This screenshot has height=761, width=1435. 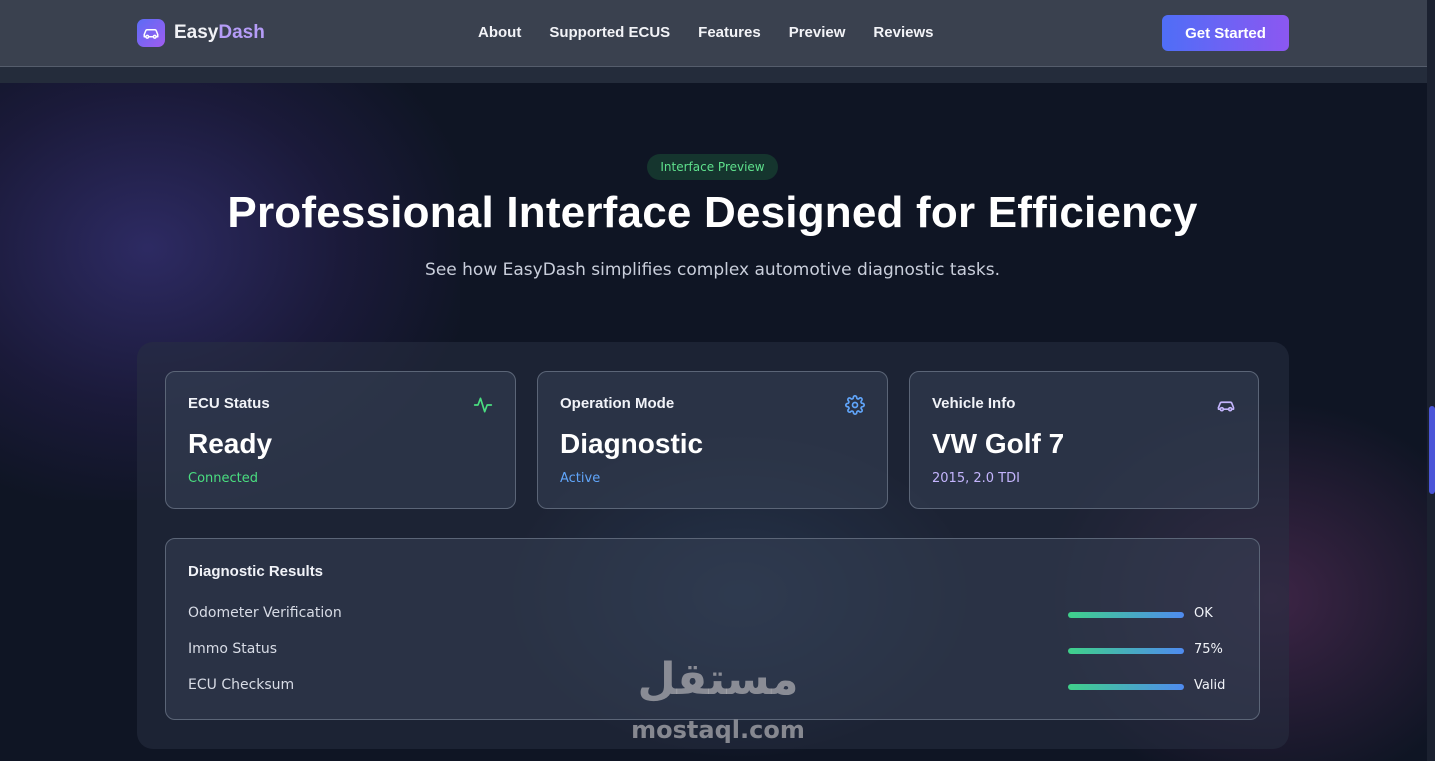 I want to click on nav-link-preview: Preview, so click(x=817, y=32).